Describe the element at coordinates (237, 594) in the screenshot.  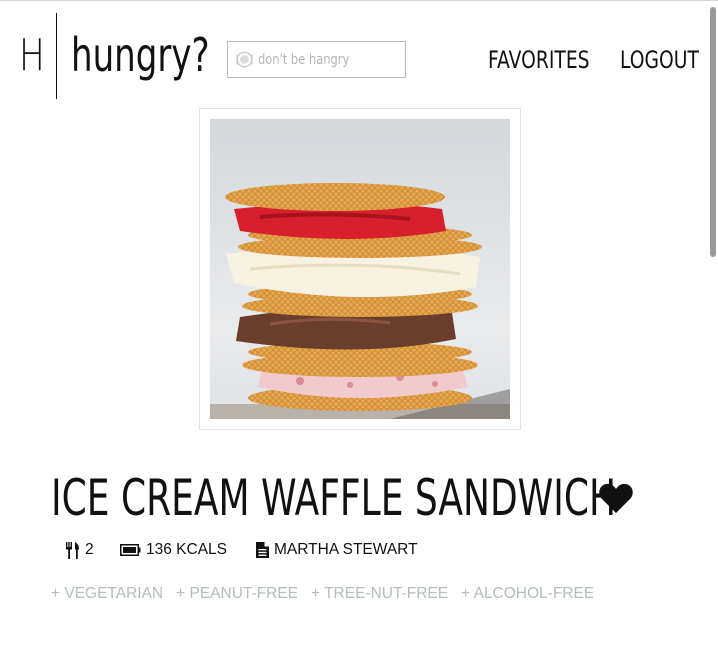
I see `tag-peanut-free: + PEANUT-FREE` at that location.